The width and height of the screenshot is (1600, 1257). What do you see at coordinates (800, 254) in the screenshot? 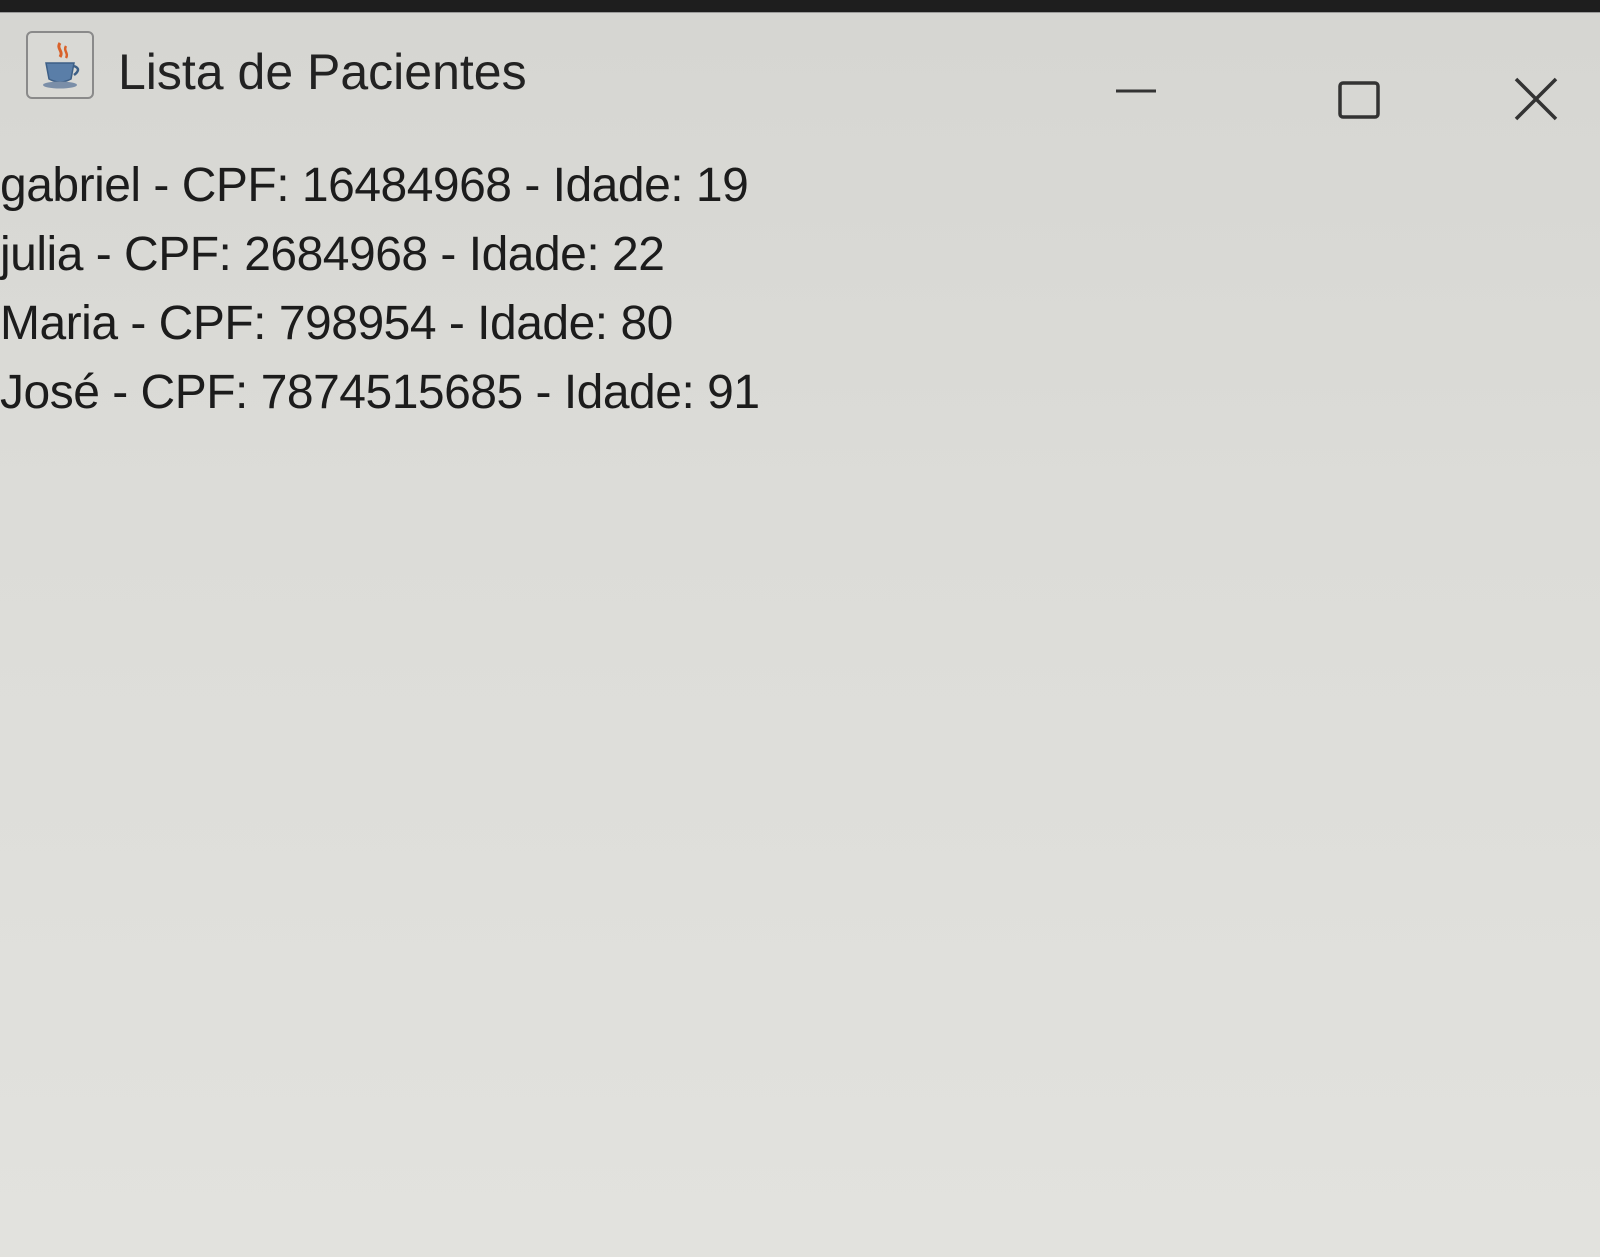
I see `list-item: julia - CPF: 2684968 - Idade: 22` at bounding box center [800, 254].